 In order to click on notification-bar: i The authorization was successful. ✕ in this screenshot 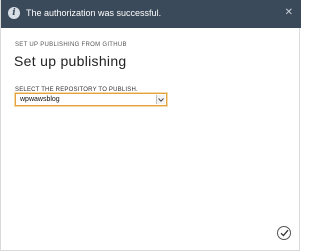, I will do `click(151, 14)`.